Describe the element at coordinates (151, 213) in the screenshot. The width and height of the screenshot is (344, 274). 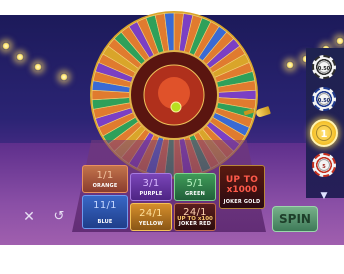
I see `bet-yellow-odds: 24/1` at that location.